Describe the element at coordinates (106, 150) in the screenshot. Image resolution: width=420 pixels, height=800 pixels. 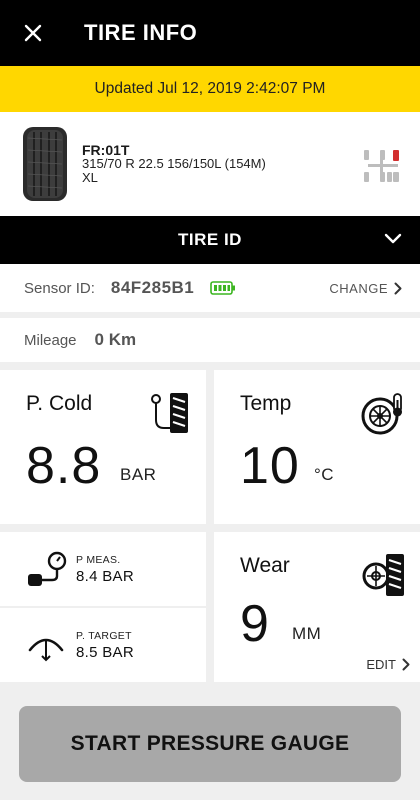
I see `tire-position: FR:01T` at that location.